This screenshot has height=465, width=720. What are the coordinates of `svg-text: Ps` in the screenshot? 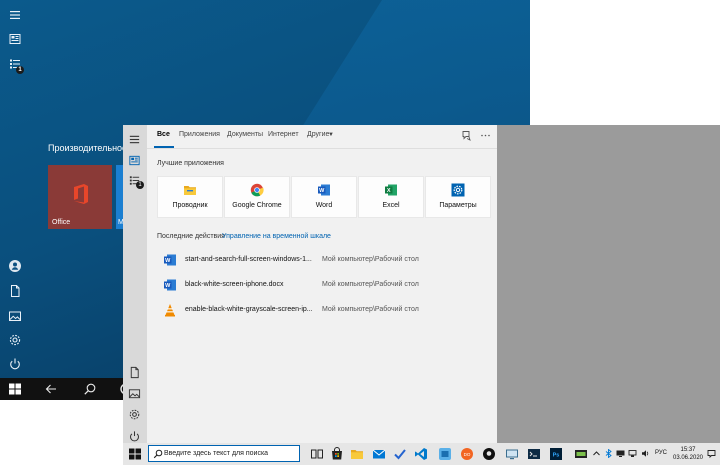 It's located at (556, 455).